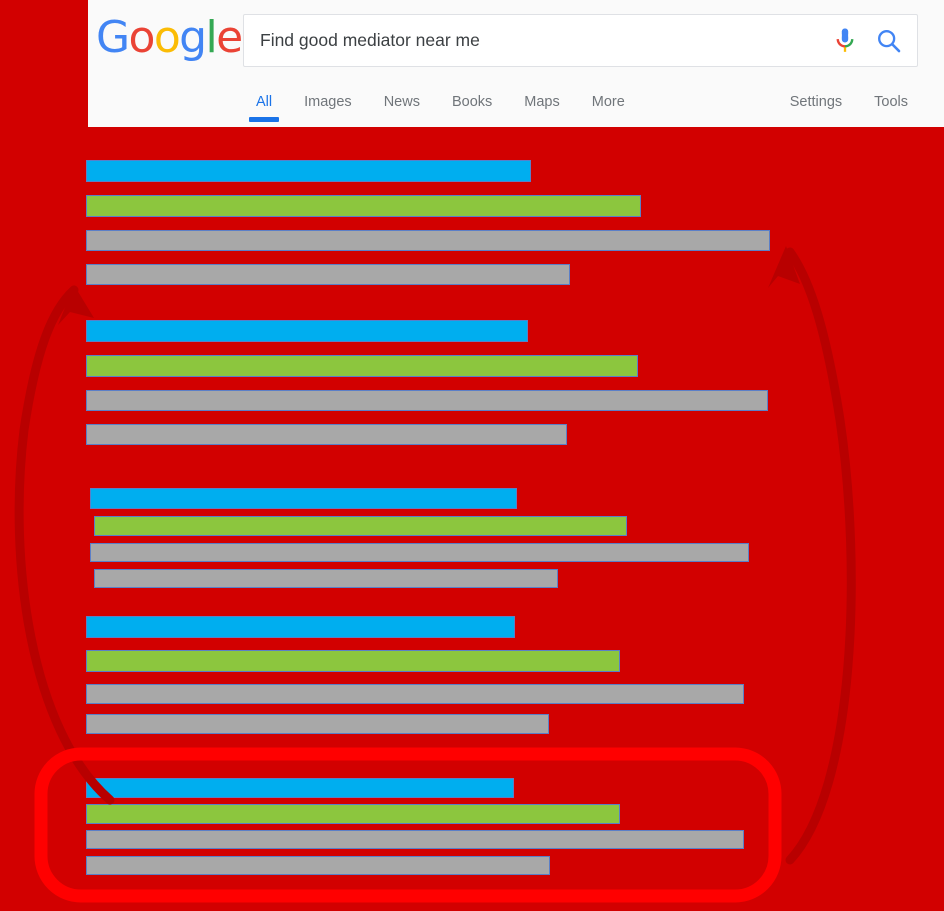  I want to click on google-logo-letter-0: G, so click(113, 37).